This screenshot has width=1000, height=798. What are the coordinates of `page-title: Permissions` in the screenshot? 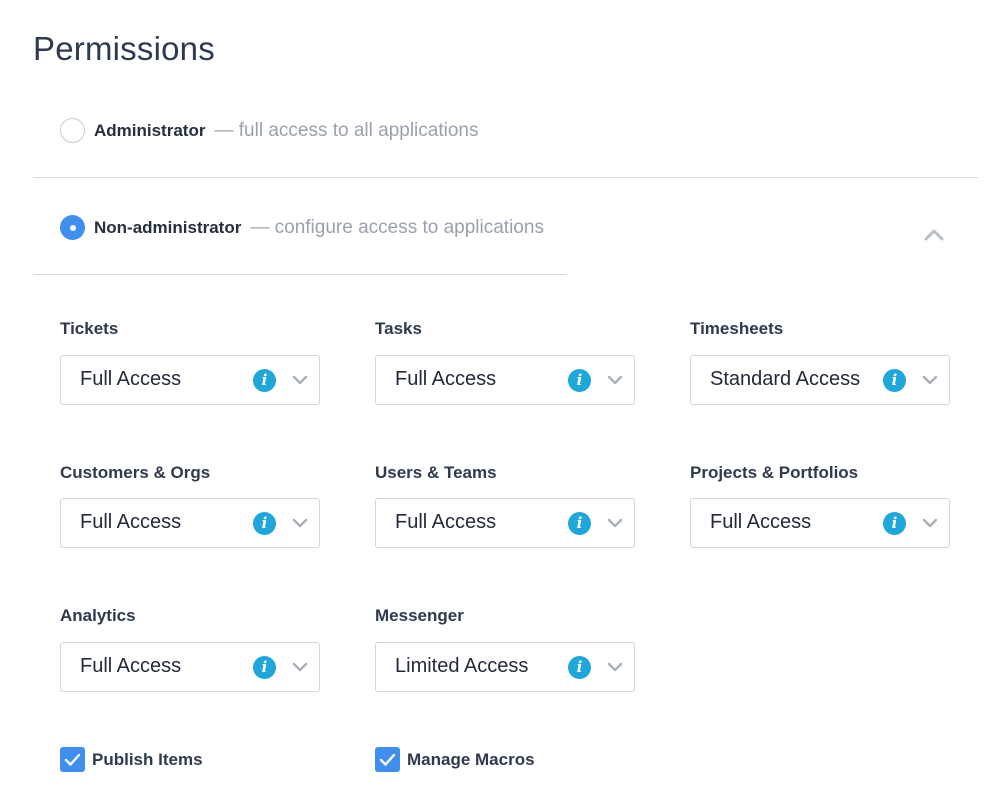 It's located at (124, 48).